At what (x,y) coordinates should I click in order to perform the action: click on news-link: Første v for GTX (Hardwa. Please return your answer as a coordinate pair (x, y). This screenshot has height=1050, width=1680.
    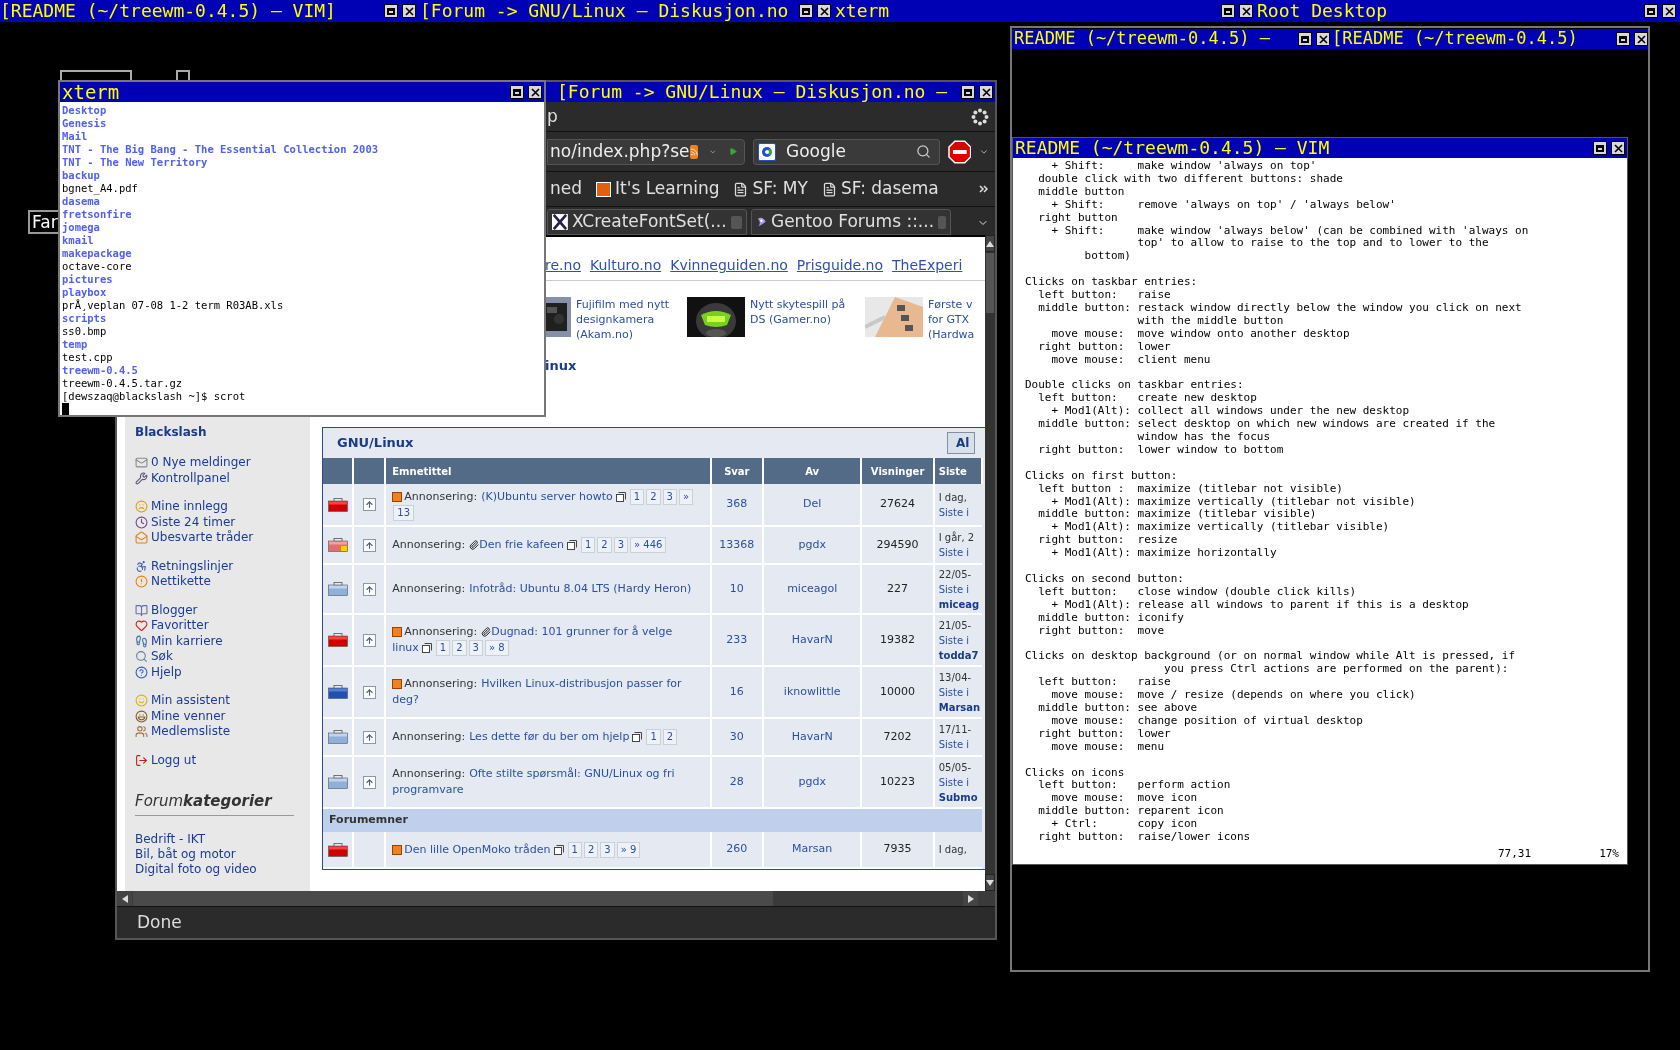
    Looking at the image, I should click on (951, 319).